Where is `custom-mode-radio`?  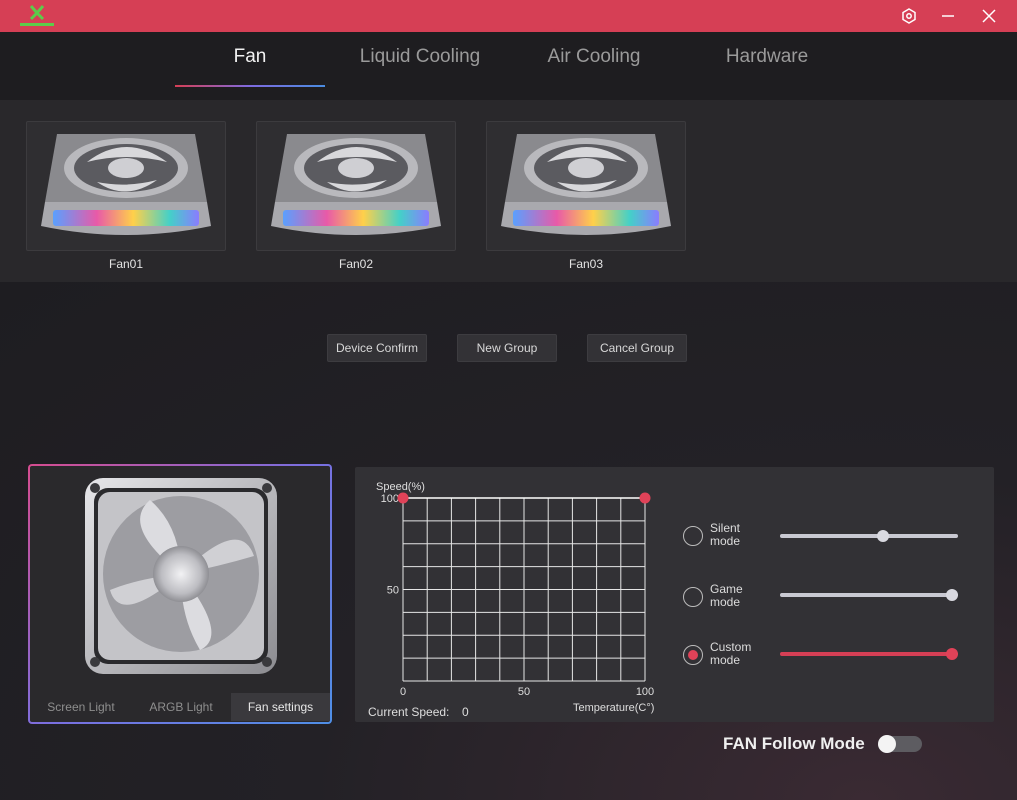 custom-mode-radio is located at coordinates (693, 655).